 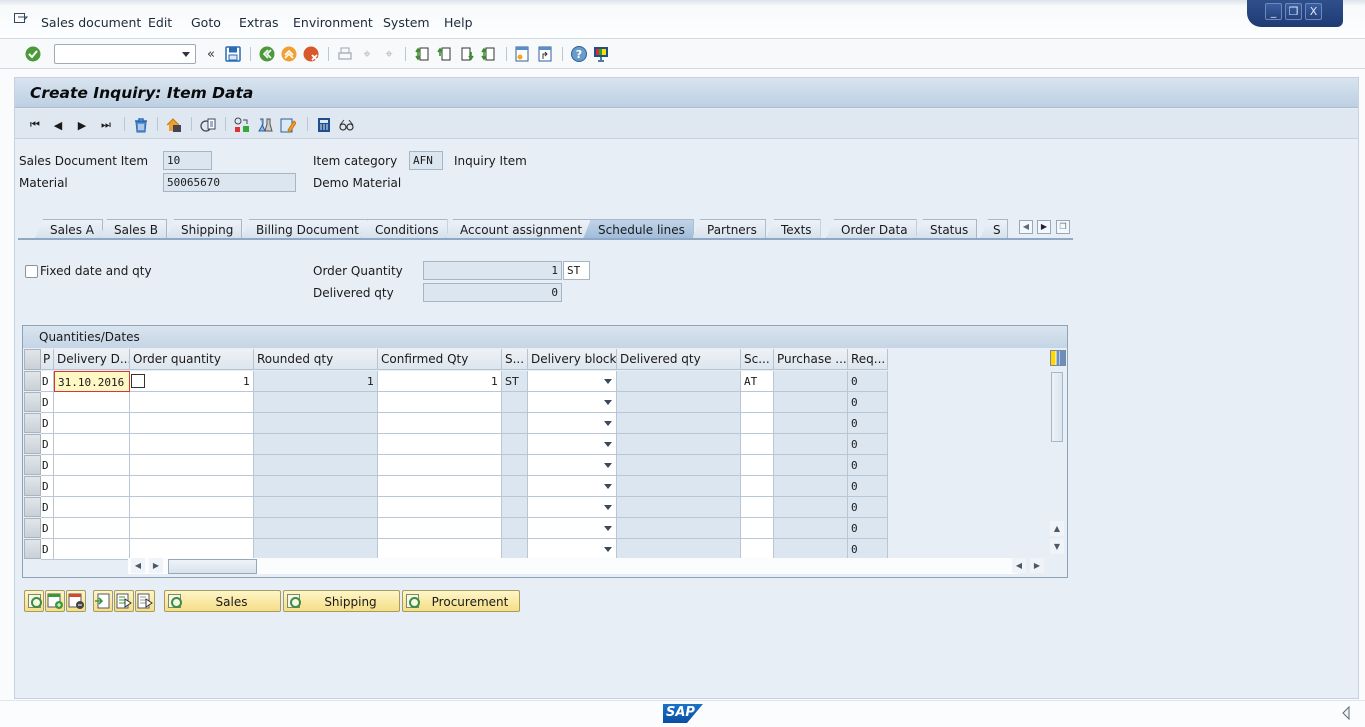 What do you see at coordinates (47, 359) in the screenshot?
I see `column-header-p: P` at bounding box center [47, 359].